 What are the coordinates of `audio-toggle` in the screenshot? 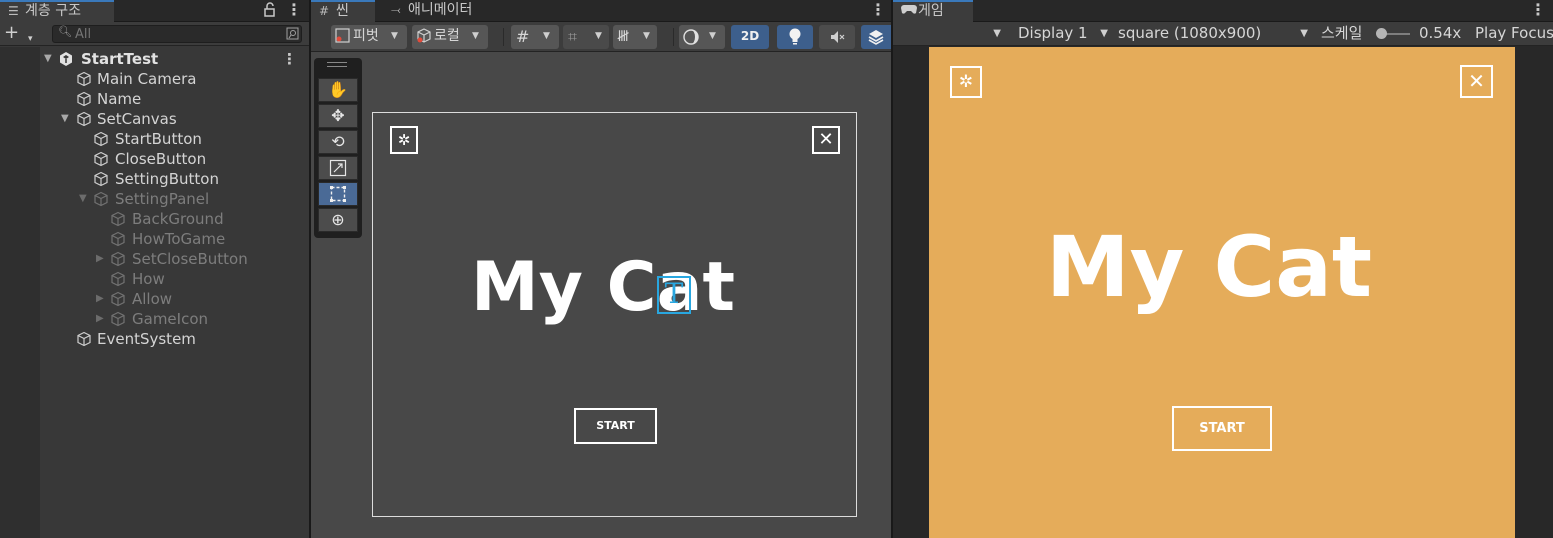 It's located at (837, 37).